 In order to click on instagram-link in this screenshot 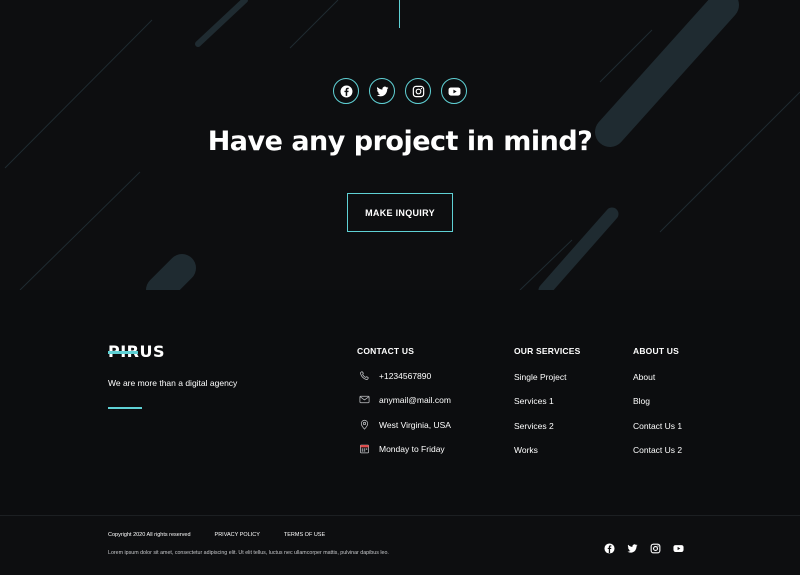, I will do `click(418, 91)`.